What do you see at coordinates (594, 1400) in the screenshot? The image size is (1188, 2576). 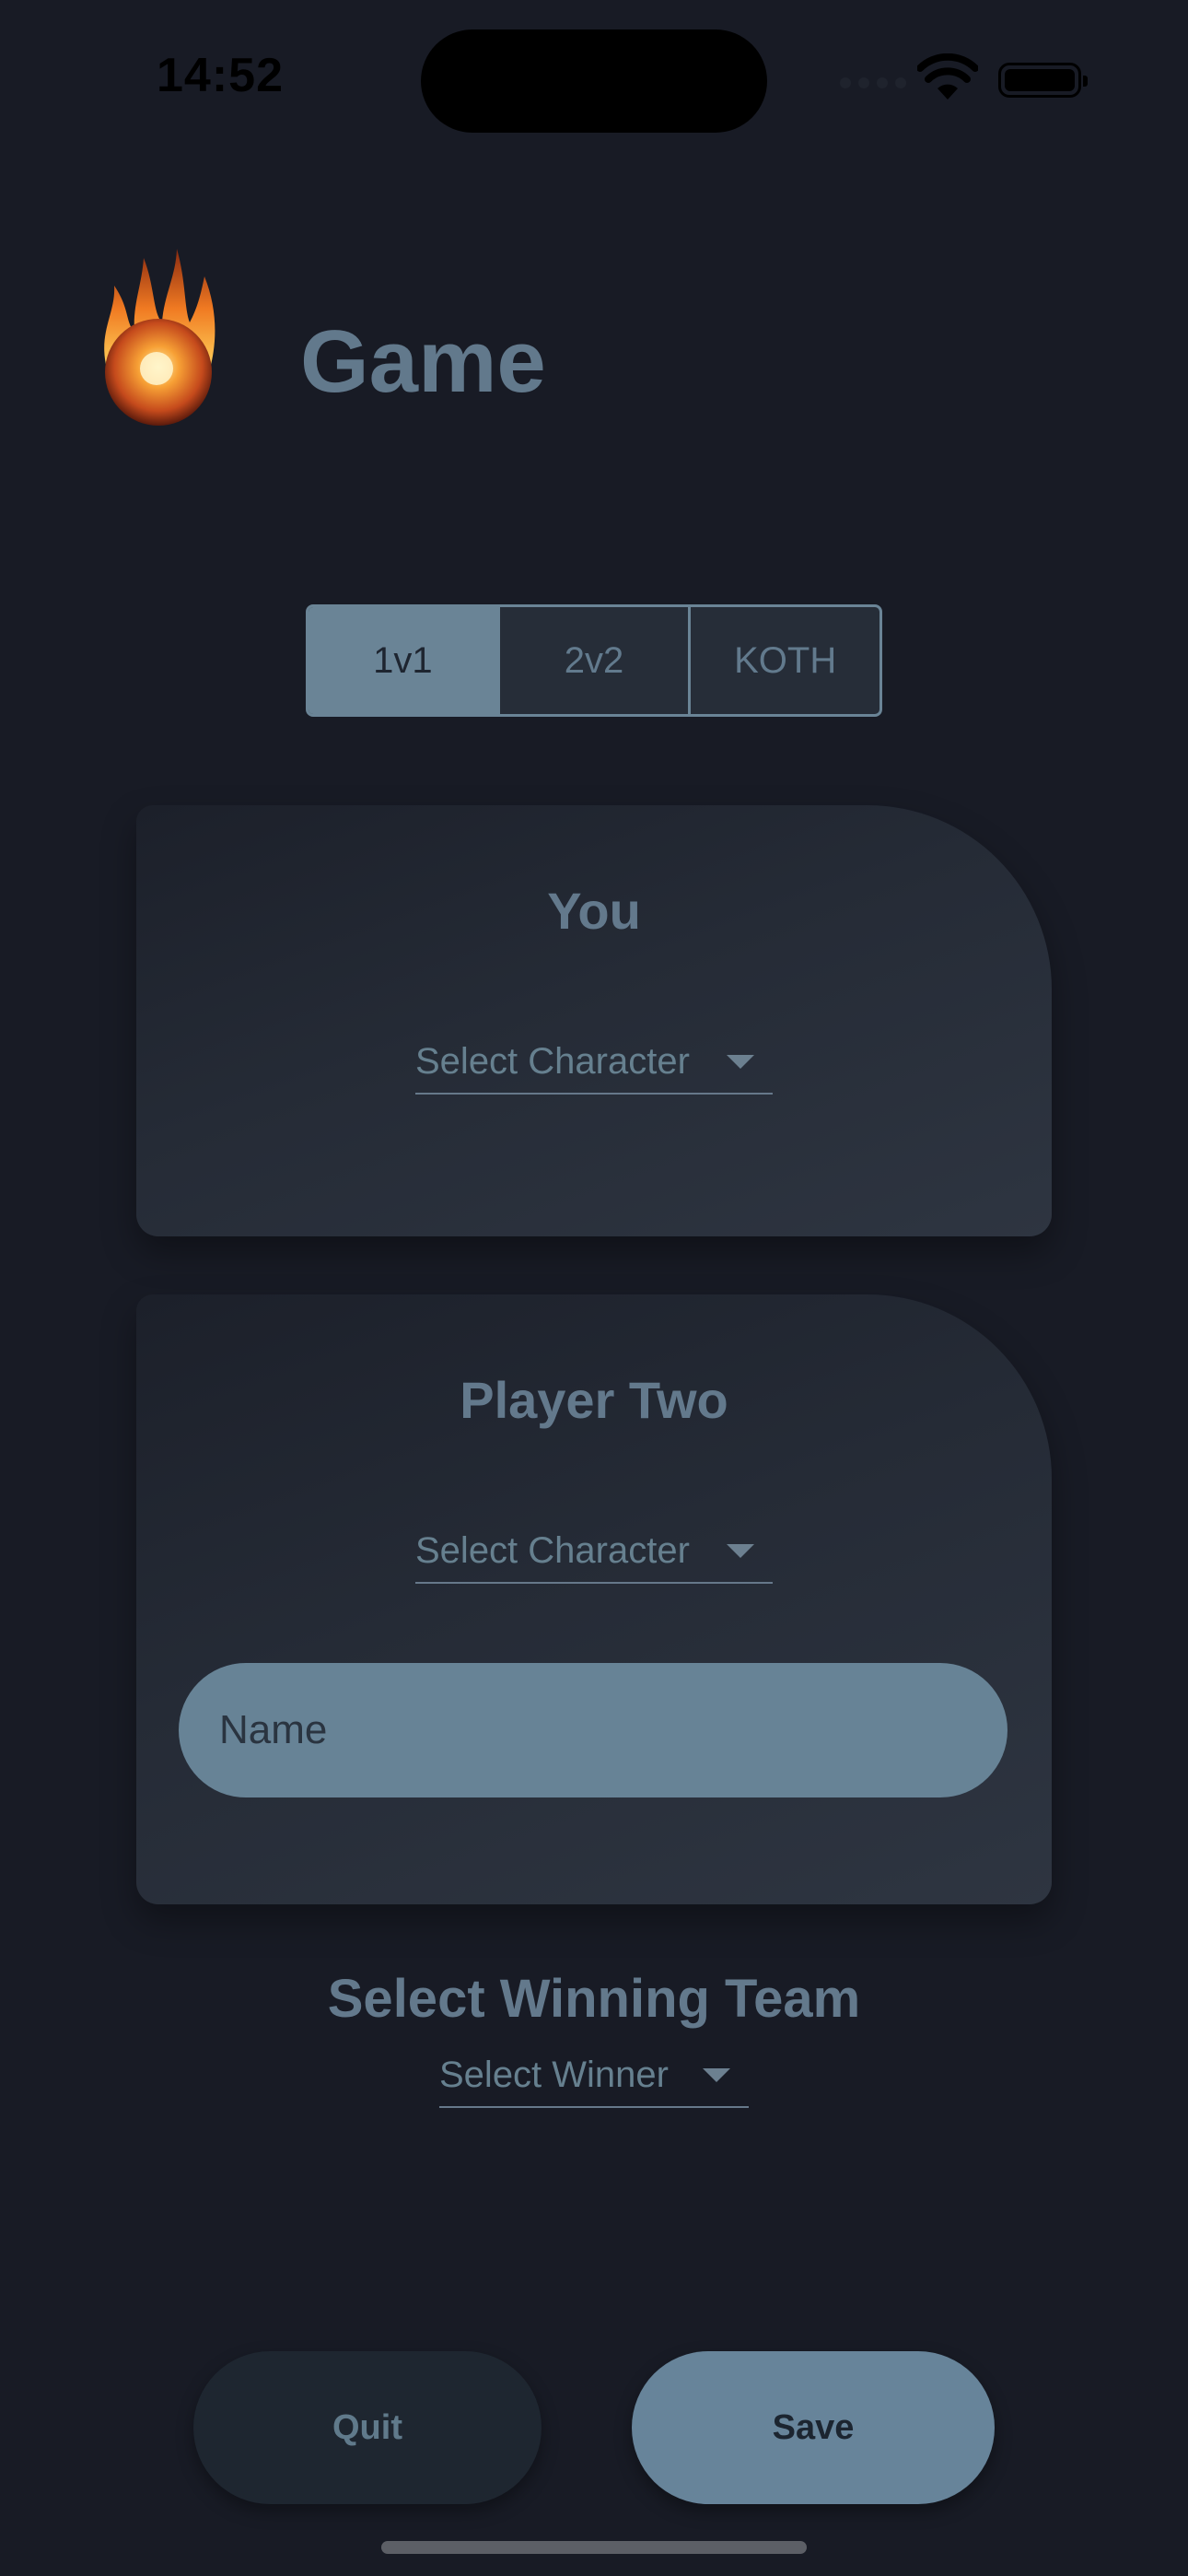 I see `card-title-player-two: Player Two` at bounding box center [594, 1400].